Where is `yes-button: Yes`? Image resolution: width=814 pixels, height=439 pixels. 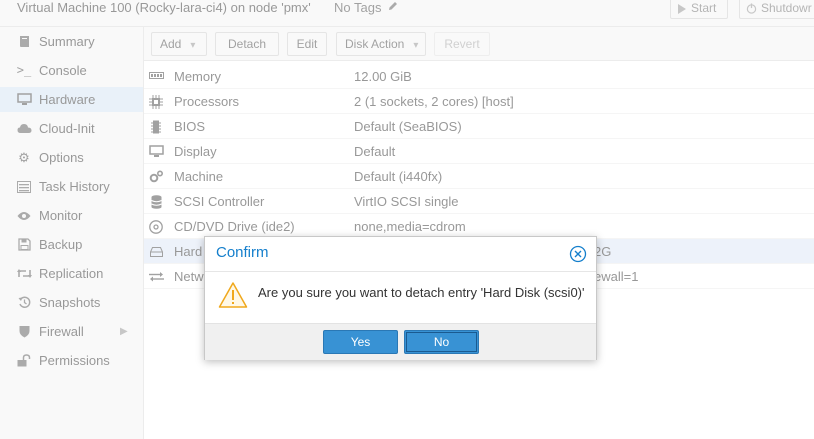 yes-button: Yes is located at coordinates (360, 342).